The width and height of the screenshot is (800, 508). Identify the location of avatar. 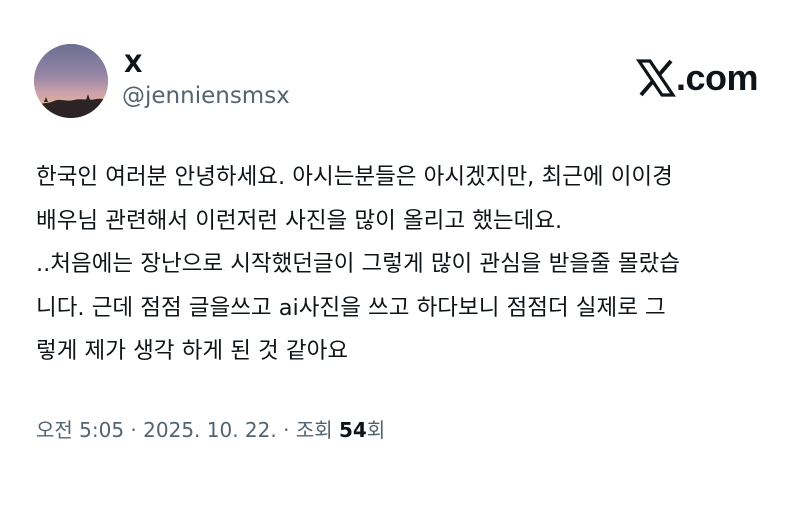
(71, 81).